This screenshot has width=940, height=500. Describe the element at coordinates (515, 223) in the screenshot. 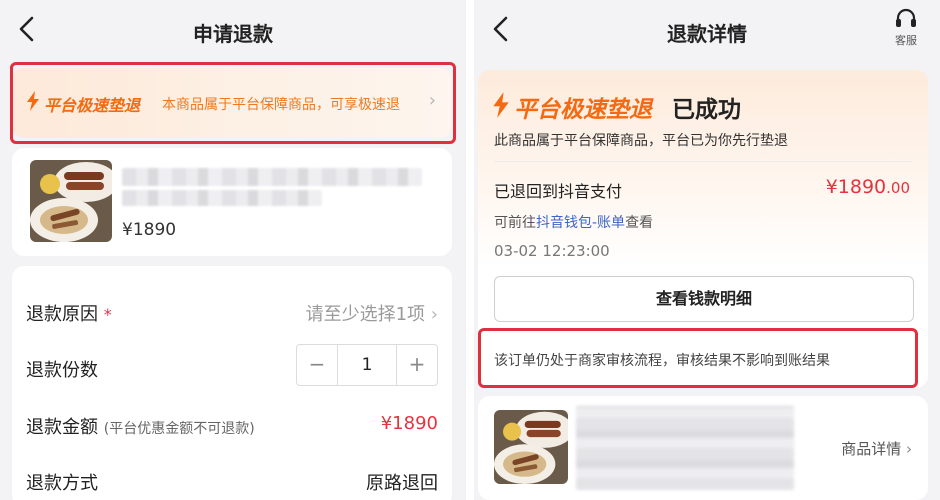

I see `link-prefix: 可前往` at that location.